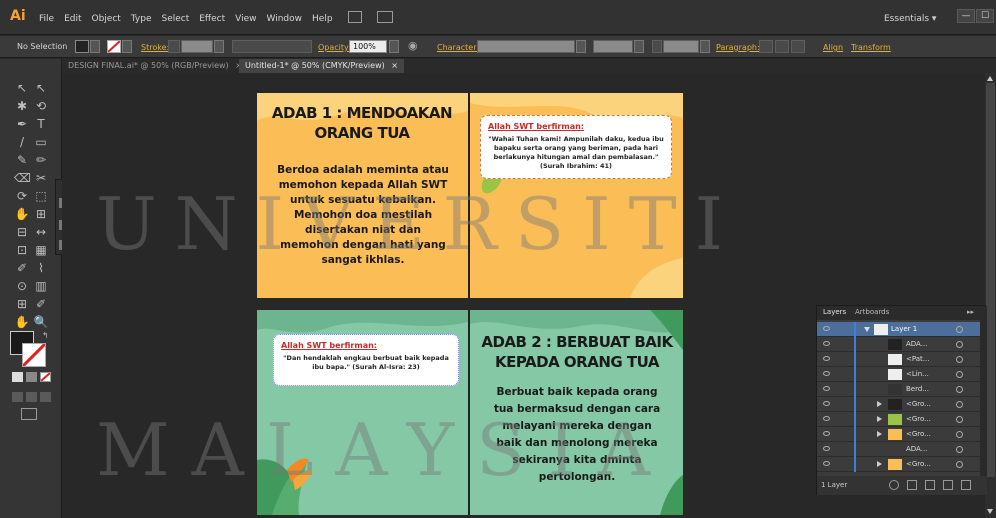  I want to click on transform-label: Transform, so click(871, 47).